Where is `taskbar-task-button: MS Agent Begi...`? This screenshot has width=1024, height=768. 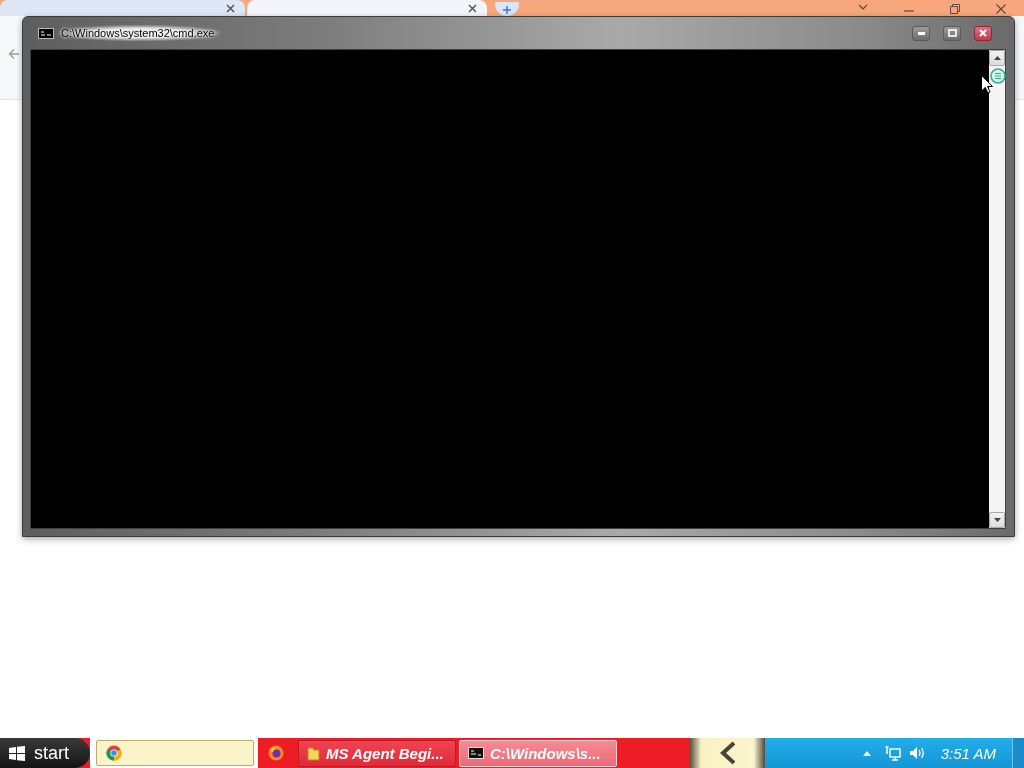
taskbar-task-button: MS Agent Begi... is located at coordinates (377, 753).